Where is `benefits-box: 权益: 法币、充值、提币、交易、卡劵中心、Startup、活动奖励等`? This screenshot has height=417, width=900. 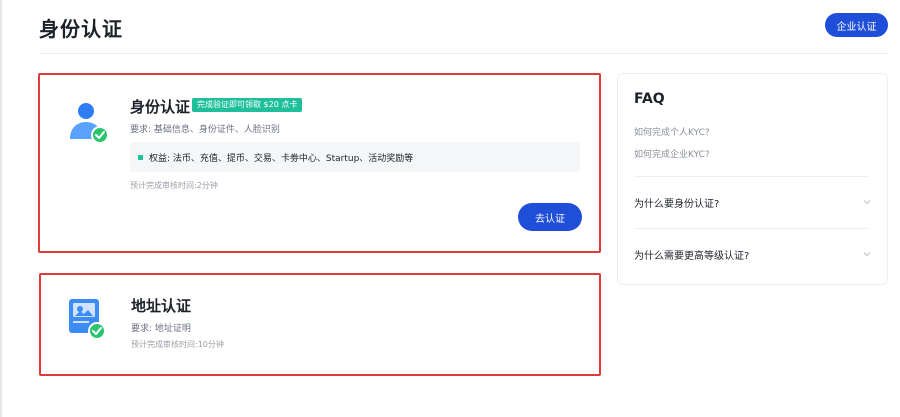 benefits-box: 权益: 法币、充值、提币、交易、卡劵中心、Startup、活动奖励等 is located at coordinates (355, 157).